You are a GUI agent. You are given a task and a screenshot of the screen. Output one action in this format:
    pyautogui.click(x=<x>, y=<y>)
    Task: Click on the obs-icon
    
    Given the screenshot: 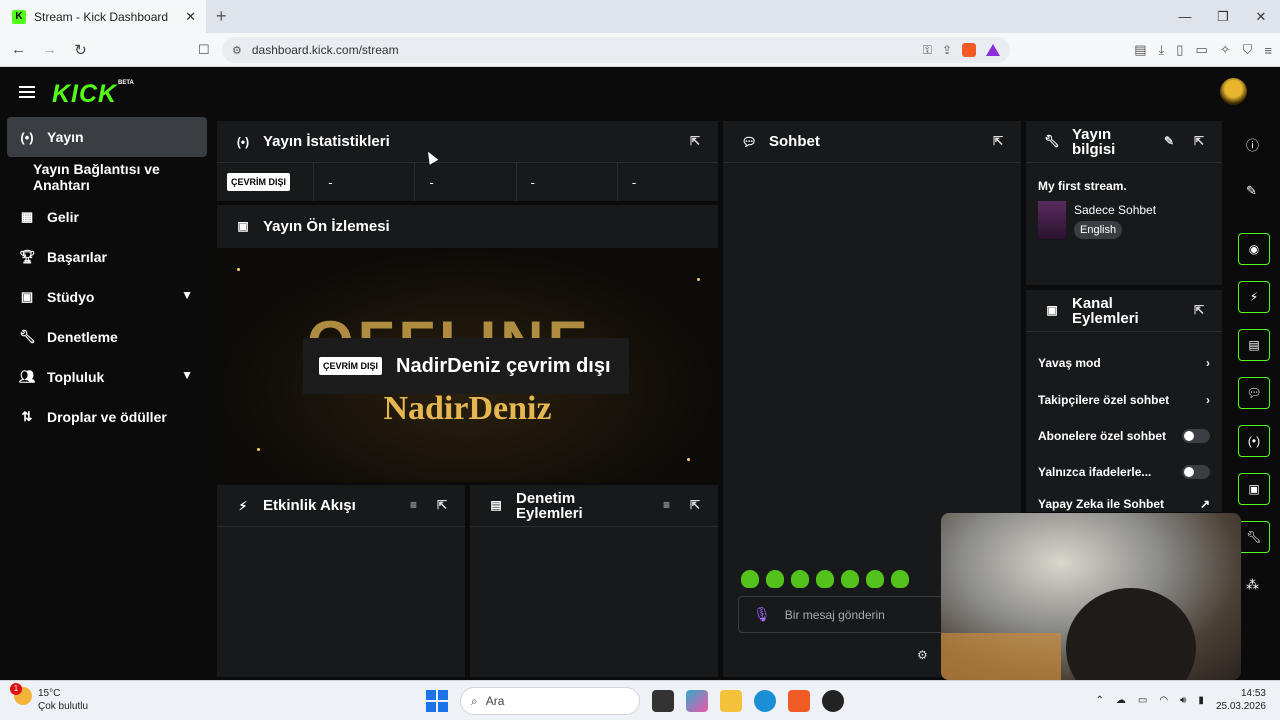 What is the action you would take?
    pyautogui.click(x=833, y=701)
    